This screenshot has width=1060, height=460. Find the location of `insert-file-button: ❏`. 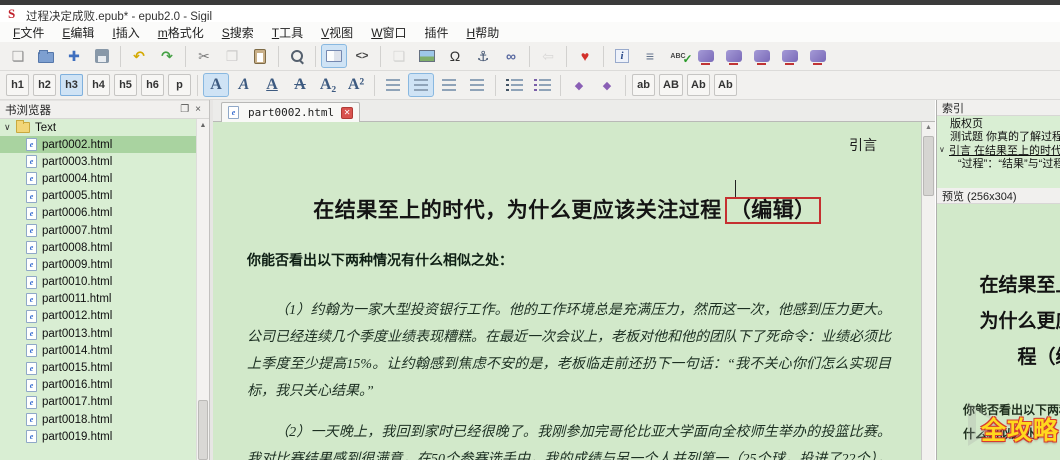

insert-file-button: ❏ is located at coordinates (399, 56).